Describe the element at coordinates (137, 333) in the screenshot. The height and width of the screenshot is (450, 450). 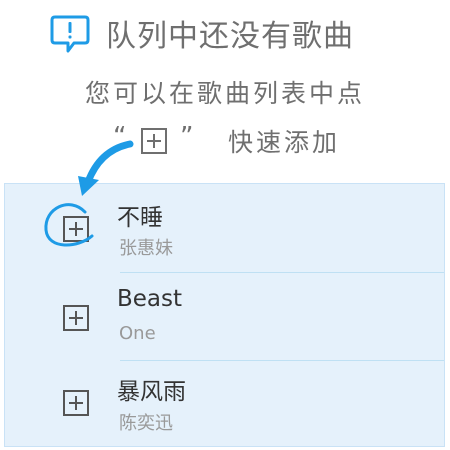
I see `song-artist: One` at that location.